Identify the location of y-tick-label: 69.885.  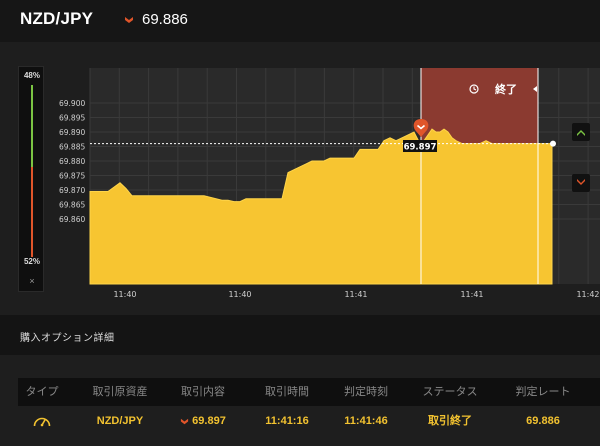
(72, 147).